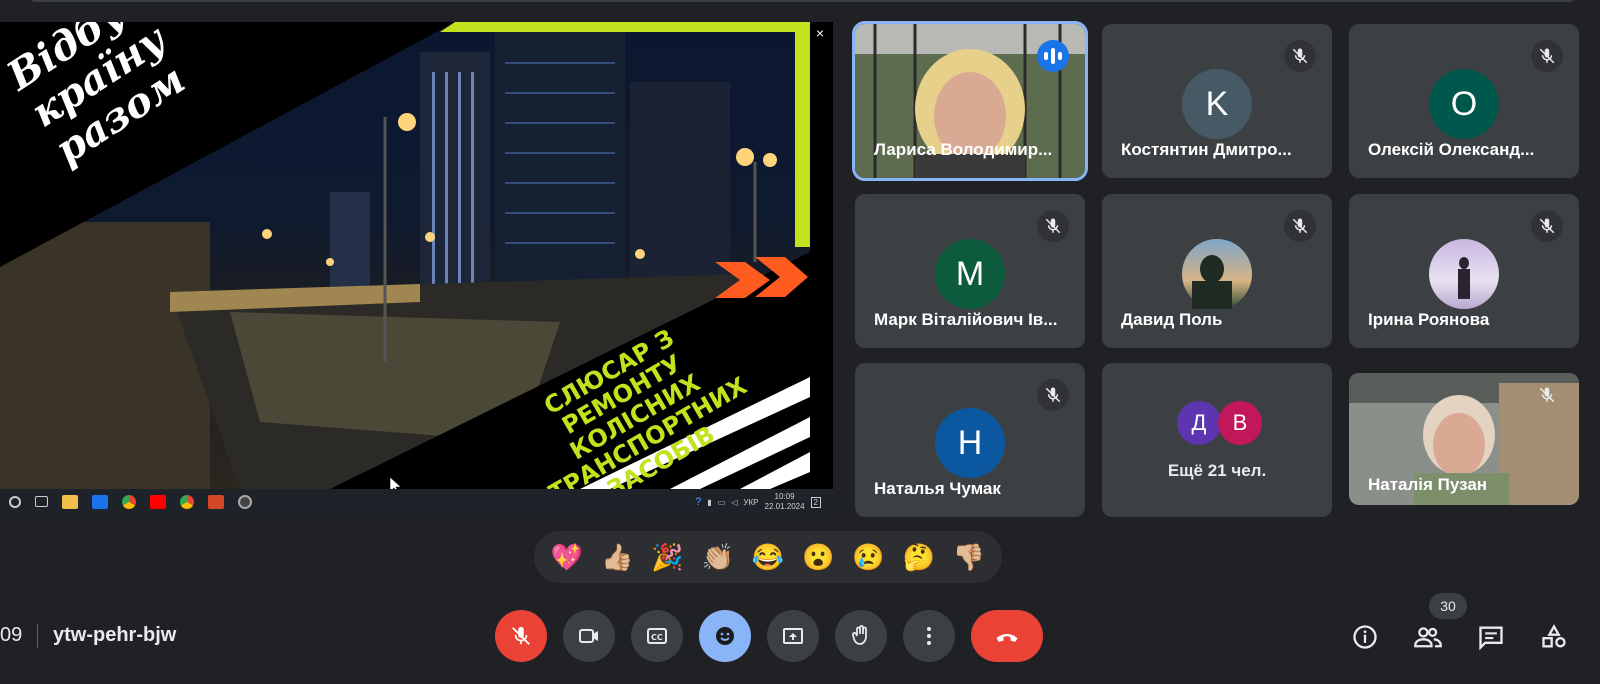 This screenshot has height=684, width=1600. I want to click on captions-button: CC, so click(657, 636).